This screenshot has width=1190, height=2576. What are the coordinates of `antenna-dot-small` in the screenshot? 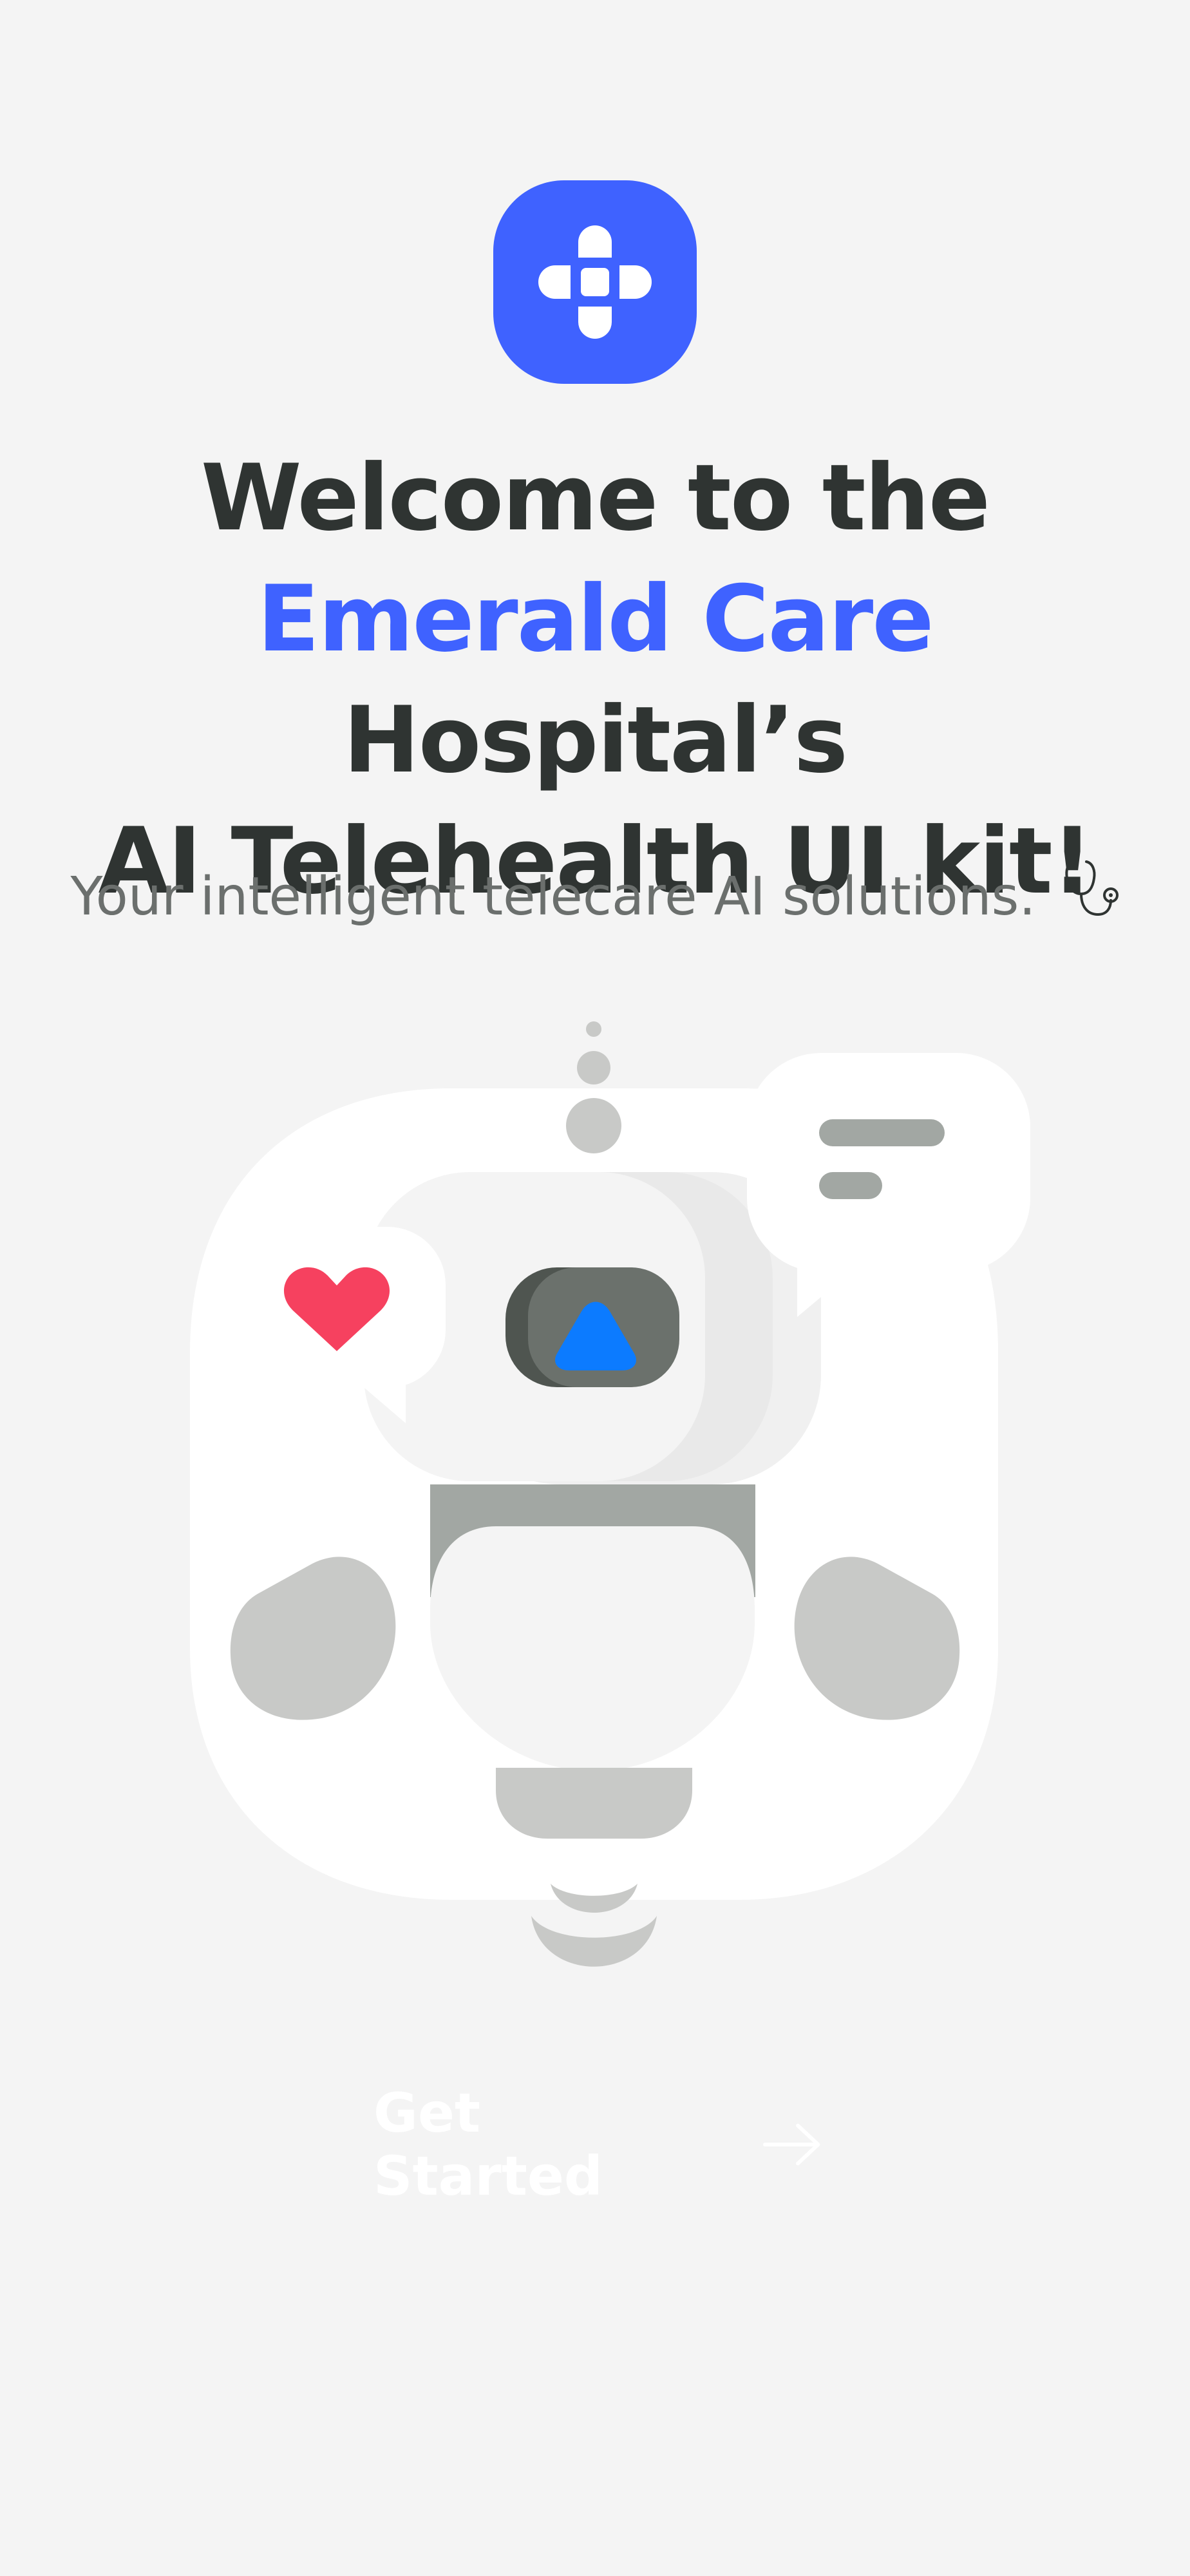 It's located at (593, 1029).